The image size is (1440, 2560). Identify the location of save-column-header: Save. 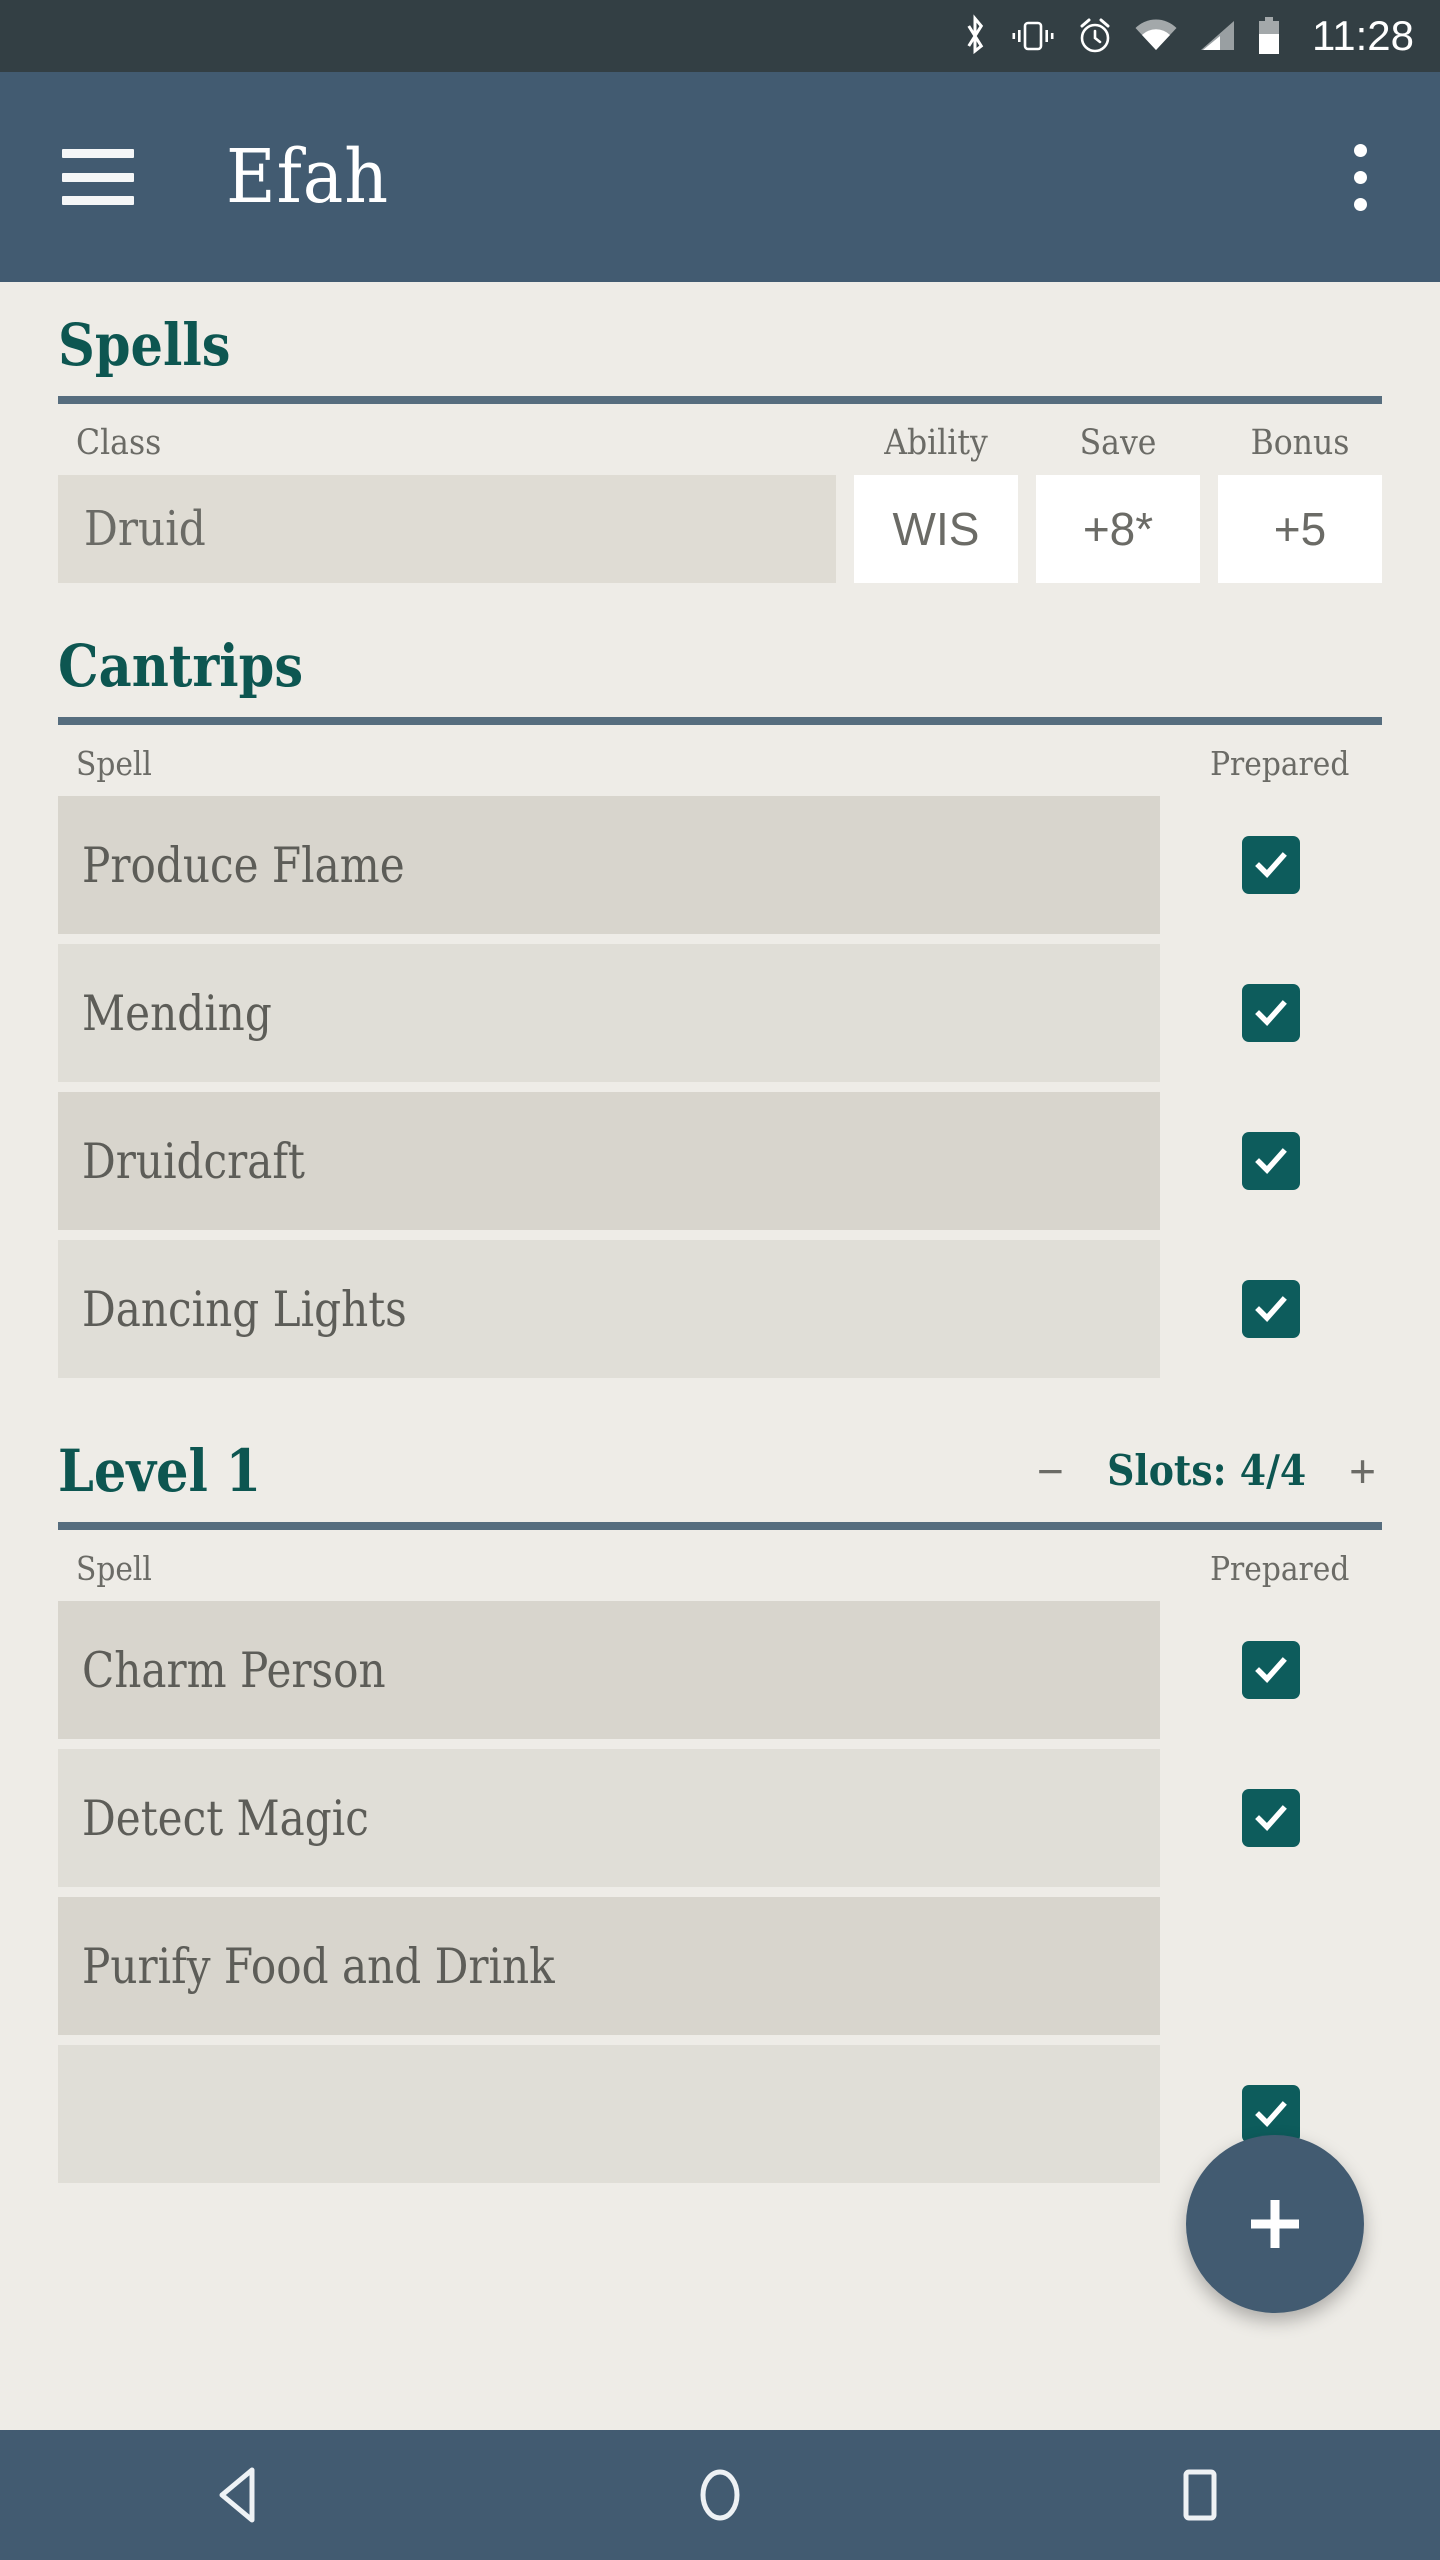
(1118, 443).